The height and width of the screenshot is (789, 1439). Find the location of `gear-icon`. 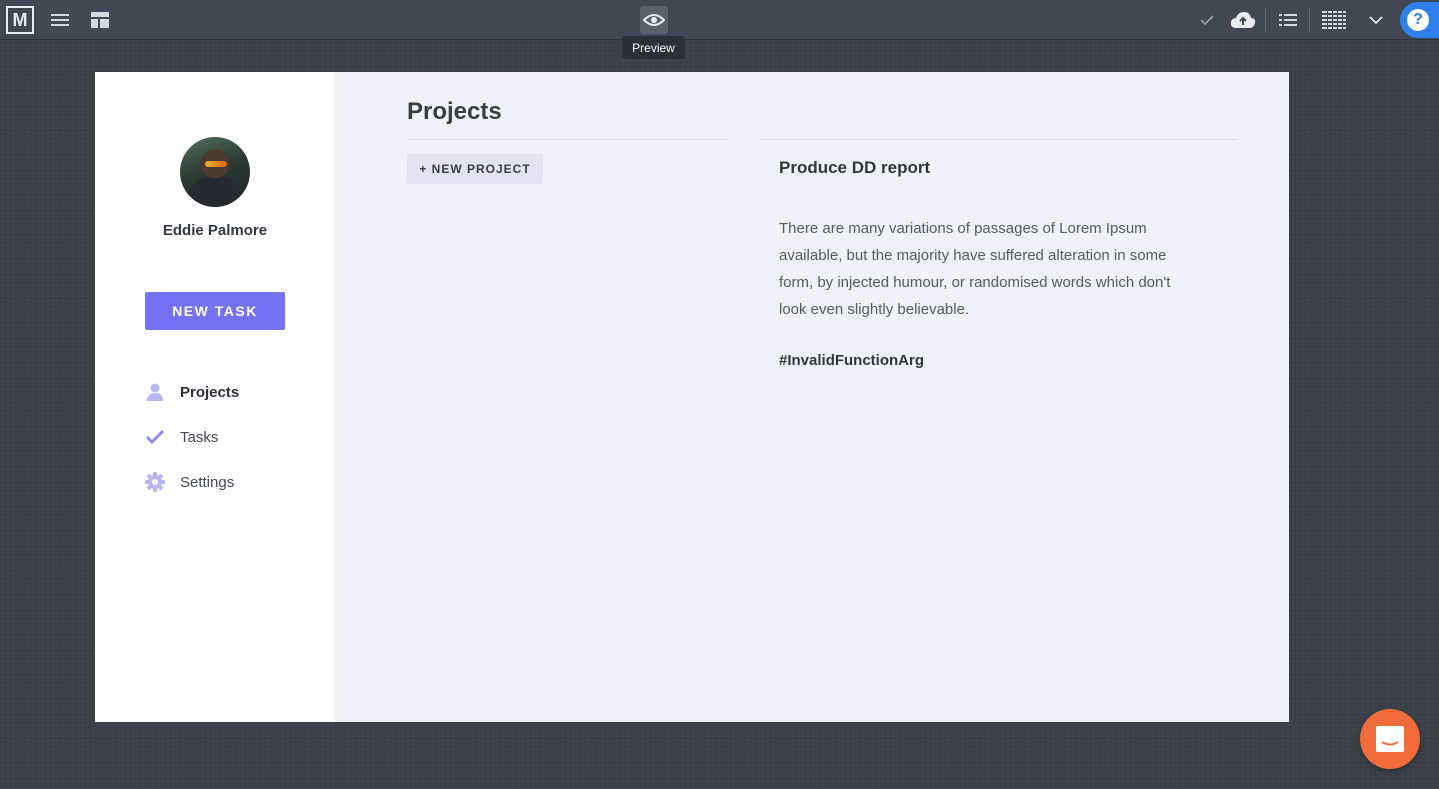

gear-icon is located at coordinates (155, 482).